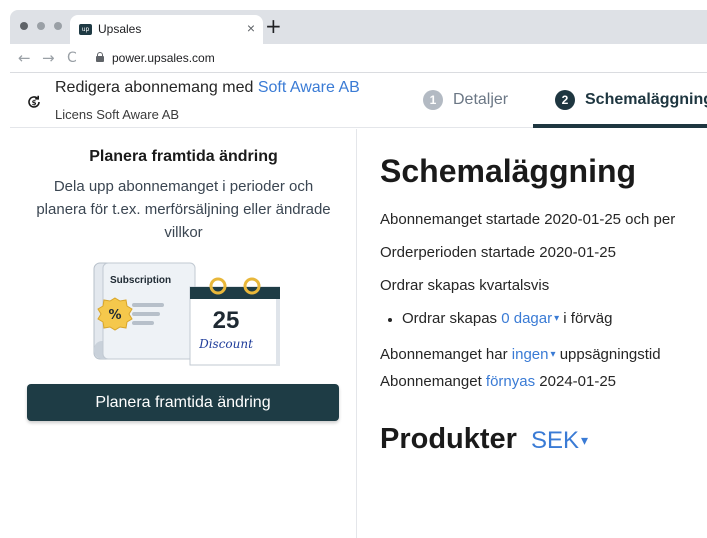 Image resolution: width=707 pixels, height=538 pixels. Describe the element at coordinates (183, 402) in the screenshot. I see `plan-future-change-button: Planera framtida ändring` at that location.